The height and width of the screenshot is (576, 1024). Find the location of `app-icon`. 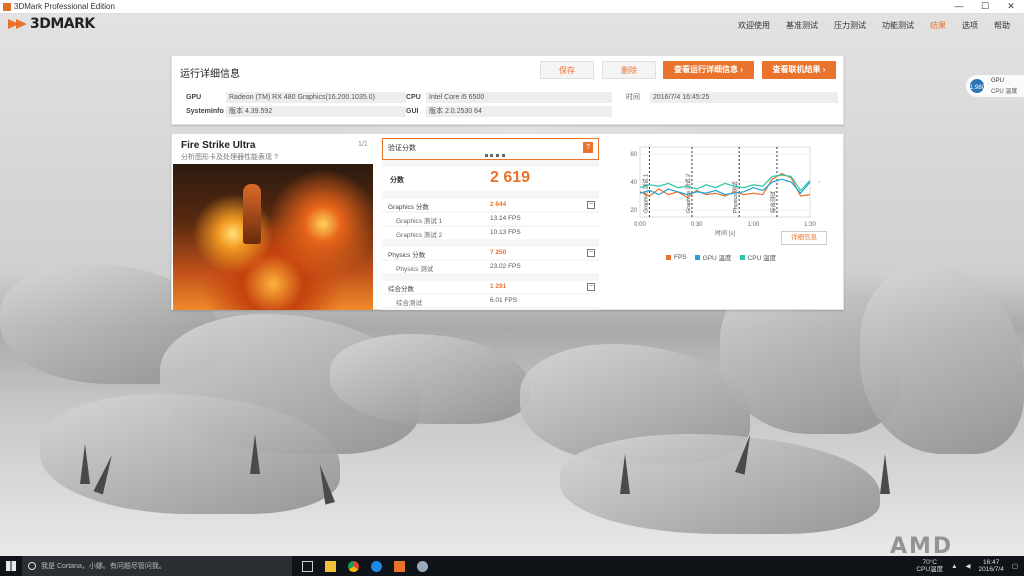

app-icon is located at coordinates (7, 6).